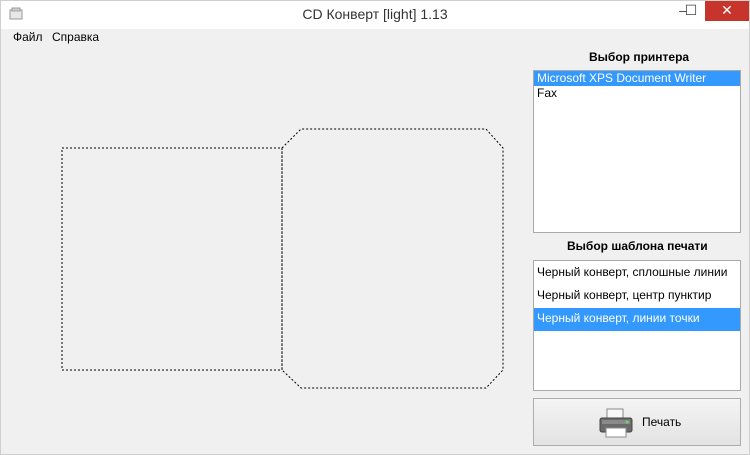 Image resolution: width=750 pixels, height=455 pixels. Describe the element at coordinates (662, 422) in the screenshot. I see `print-button-label: Печать` at that location.